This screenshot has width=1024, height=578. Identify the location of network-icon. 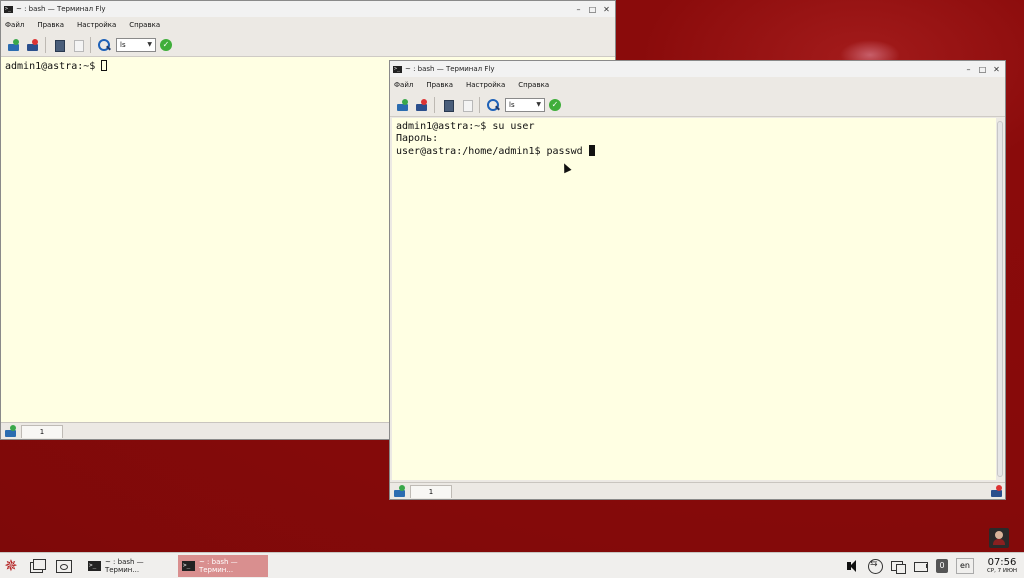
(898, 566).